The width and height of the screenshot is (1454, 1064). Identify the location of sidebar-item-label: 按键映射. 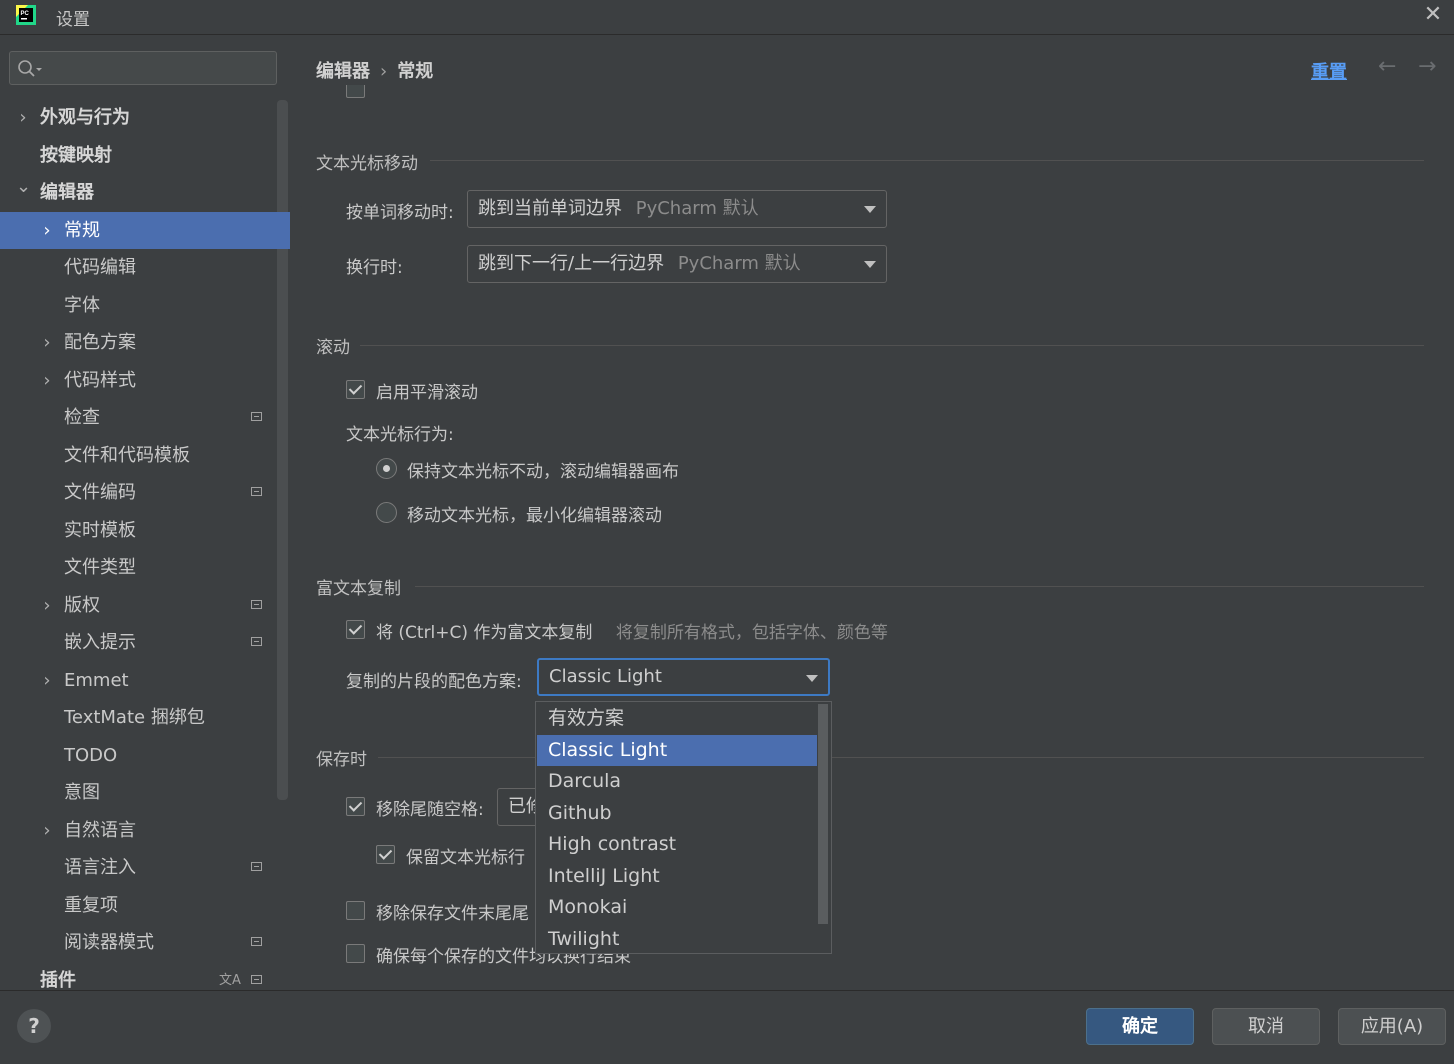
(76, 155).